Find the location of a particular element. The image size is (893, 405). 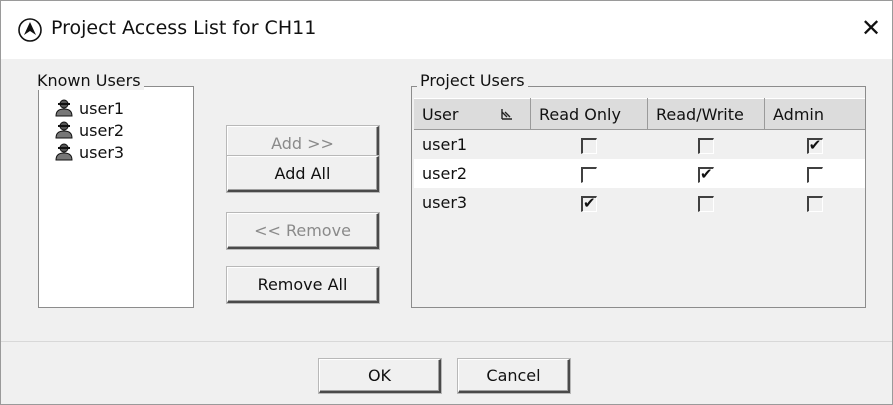

window-title: Project Access List for CH11 is located at coordinates (184, 28).